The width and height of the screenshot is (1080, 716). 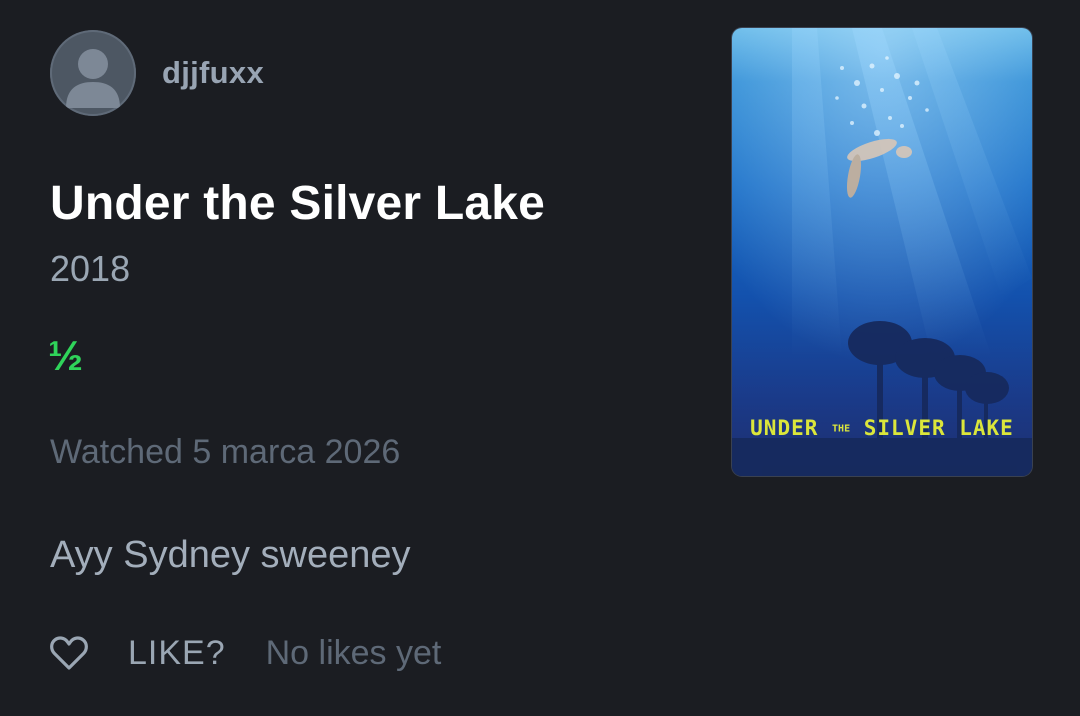 I want to click on person-silhouette-icon, so click(x=93, y=78).